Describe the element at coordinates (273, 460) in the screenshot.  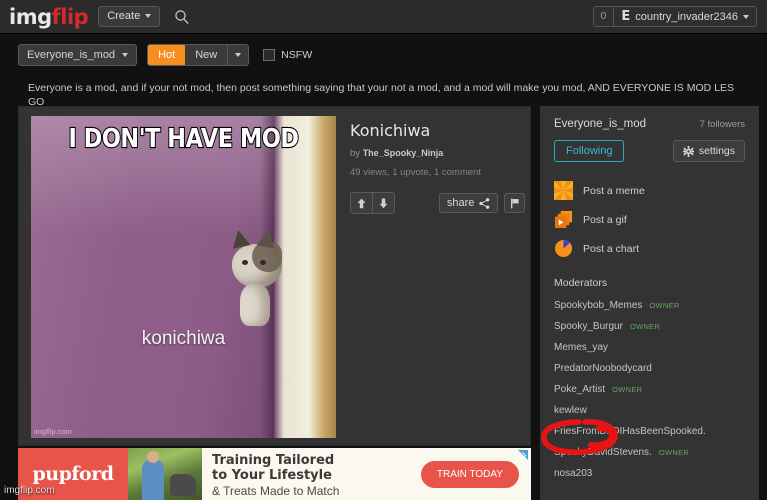
I see `ad-headline-line1: Training Tailored` at that location.